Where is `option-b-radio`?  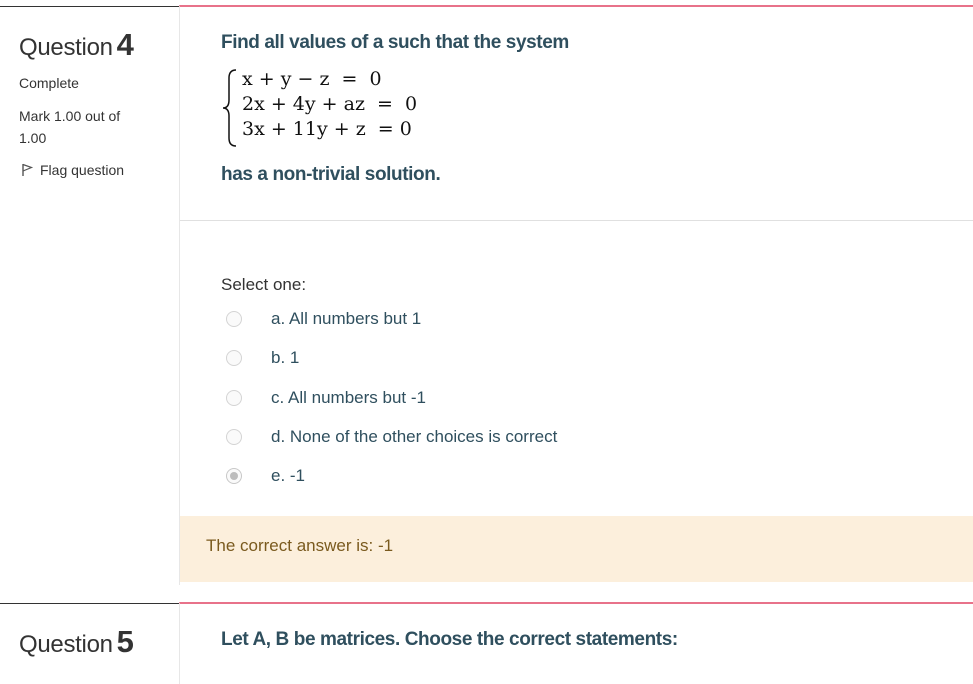
option-b-radio is located at coordinates (234, 358).